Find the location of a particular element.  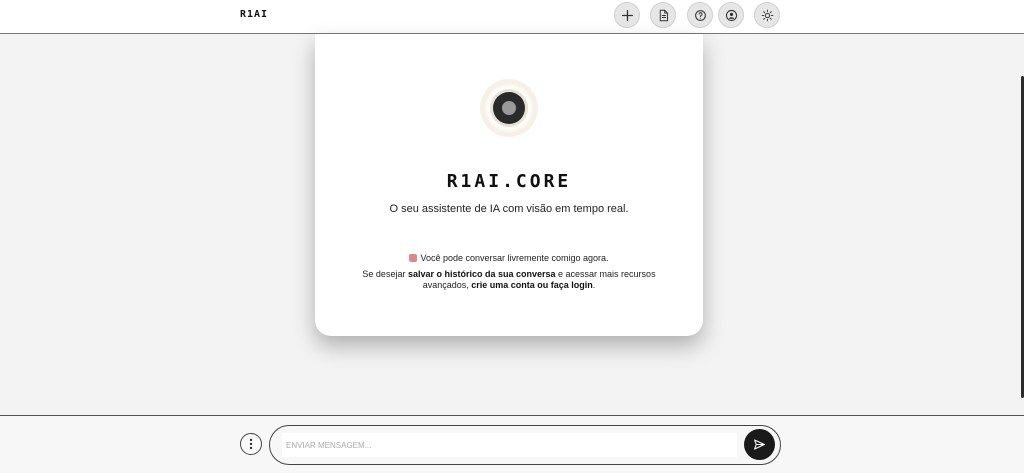

document-icon is located at coordinates (663, 15).